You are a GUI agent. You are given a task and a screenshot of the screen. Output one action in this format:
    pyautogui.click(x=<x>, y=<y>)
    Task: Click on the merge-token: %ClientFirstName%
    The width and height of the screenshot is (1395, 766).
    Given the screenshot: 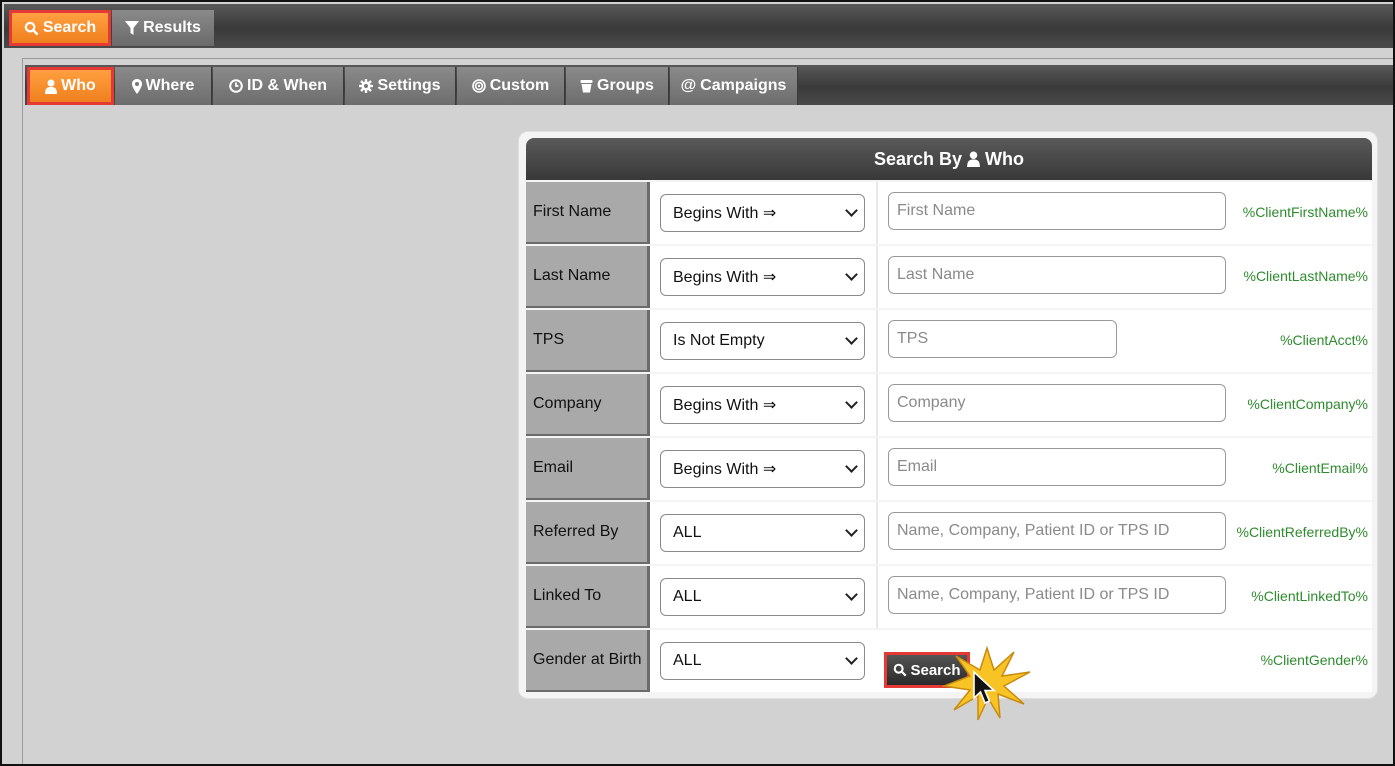 What is the action you would take?
    pyautogui.click(x=1305, y=212)
    